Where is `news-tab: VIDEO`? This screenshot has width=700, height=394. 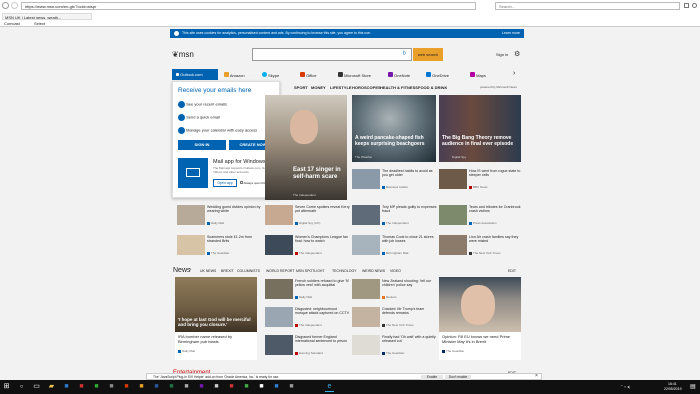
news-tab: VIDEO is located at coordinates (395, 271).